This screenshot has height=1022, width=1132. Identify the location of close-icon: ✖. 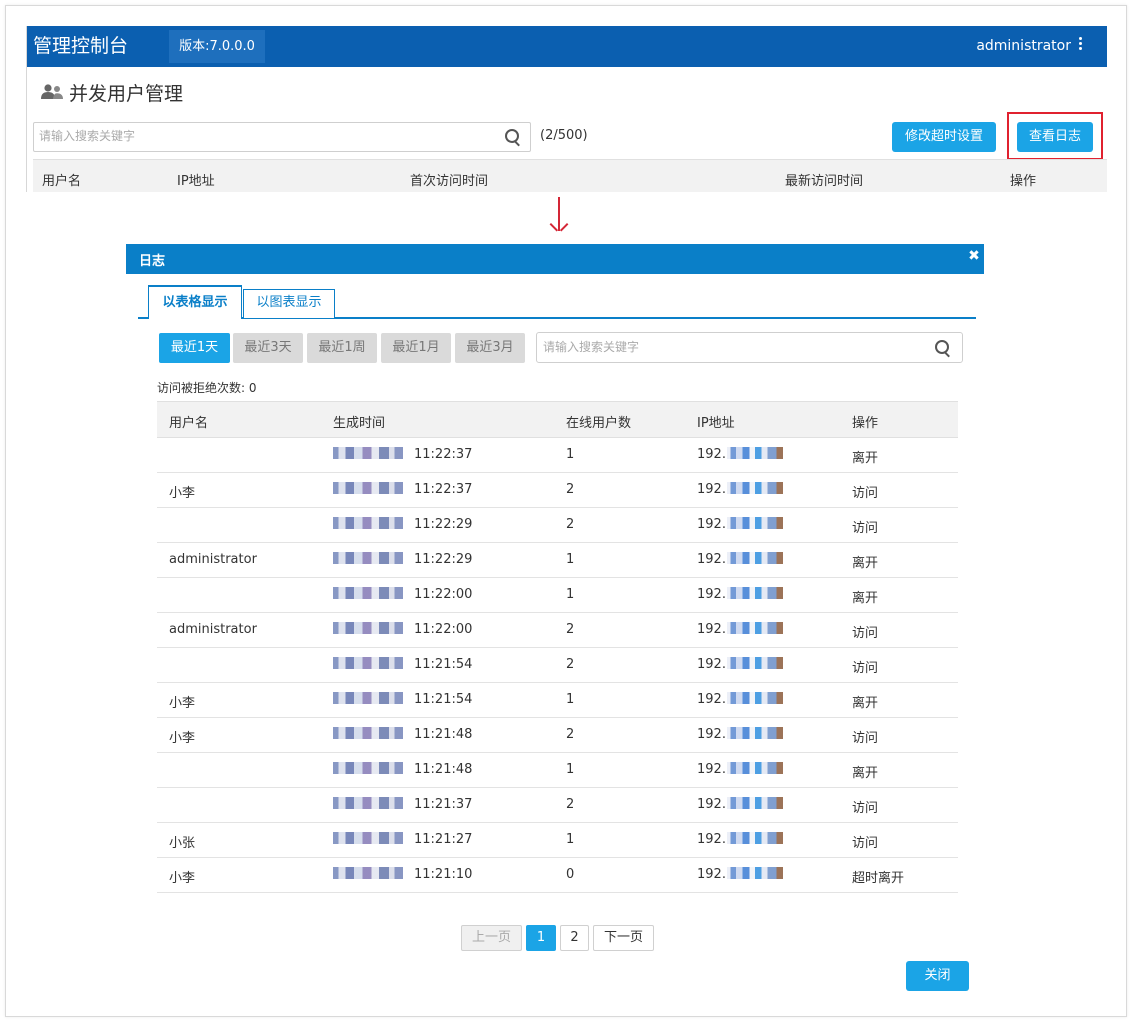
(974, 256).